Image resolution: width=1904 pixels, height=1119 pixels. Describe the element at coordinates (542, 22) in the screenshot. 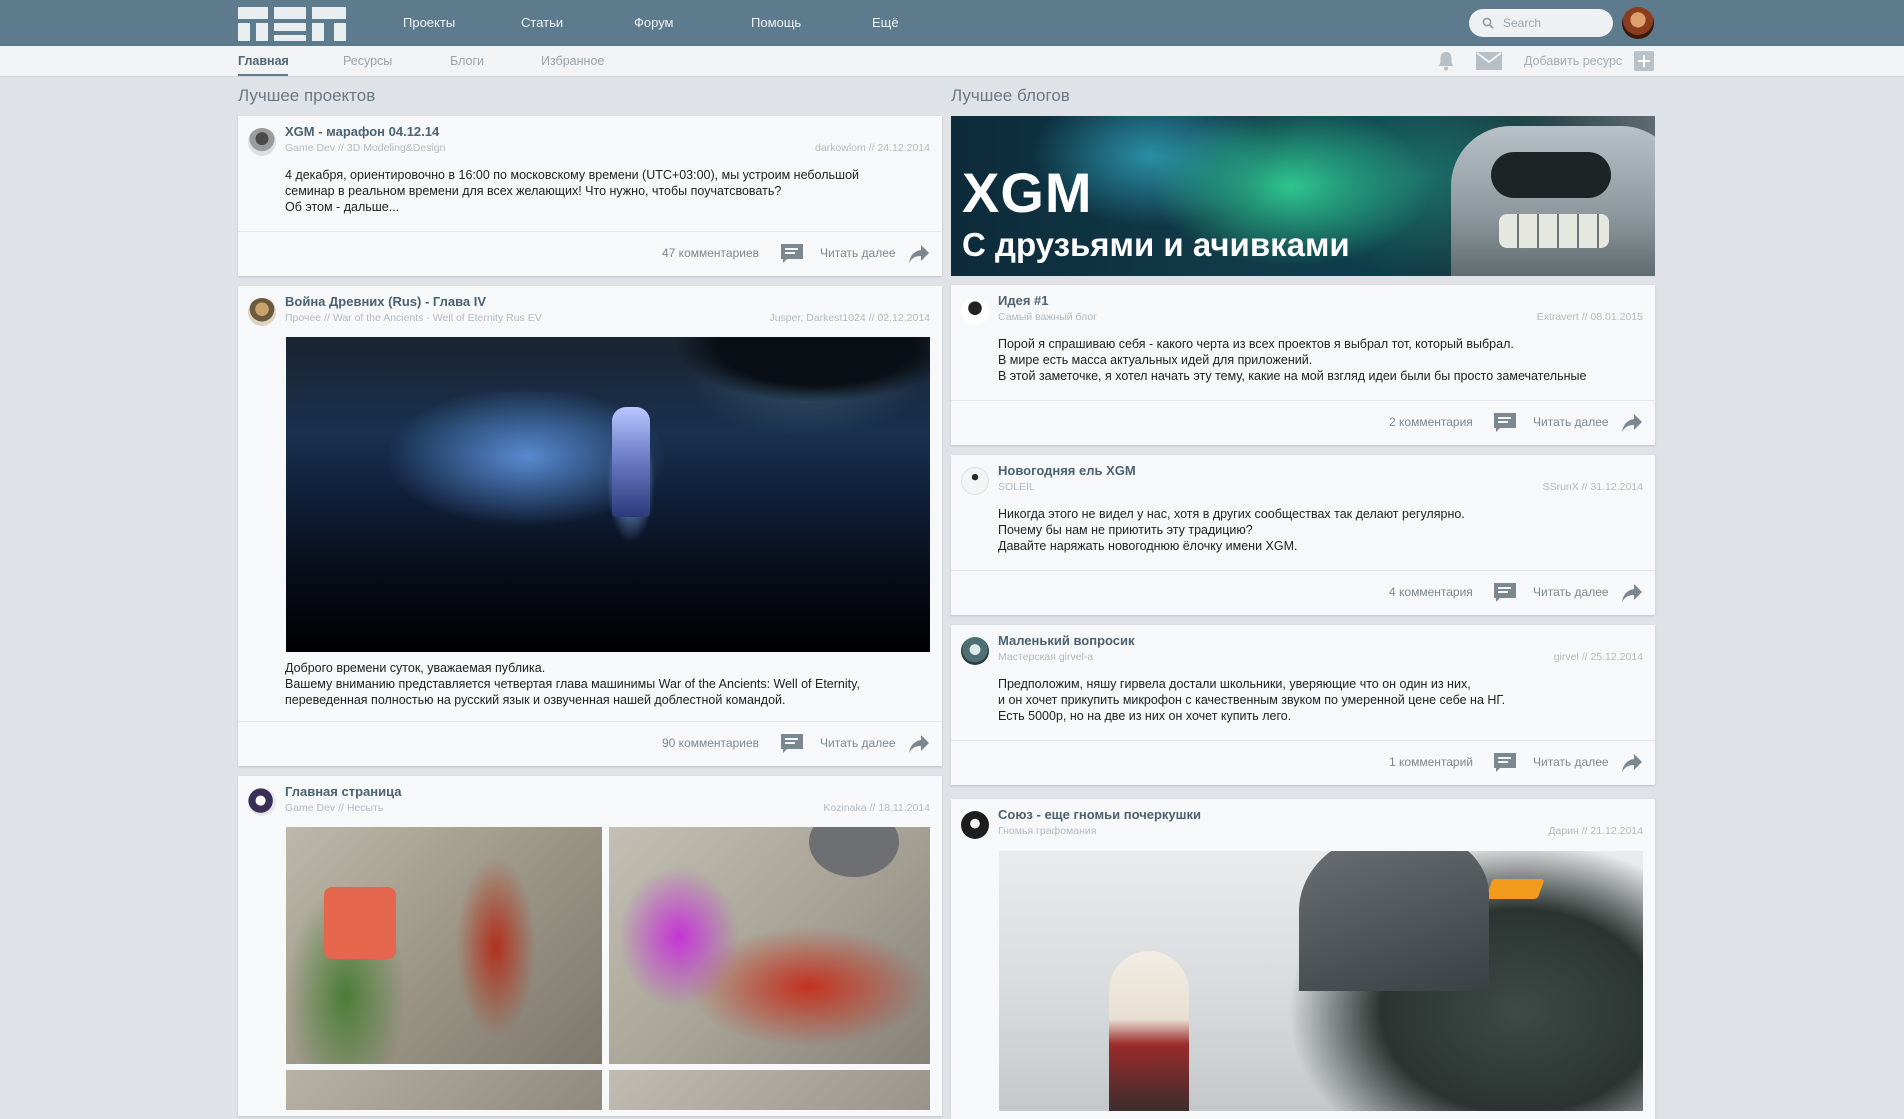

I see `nav-articles: Статьи` at that location.